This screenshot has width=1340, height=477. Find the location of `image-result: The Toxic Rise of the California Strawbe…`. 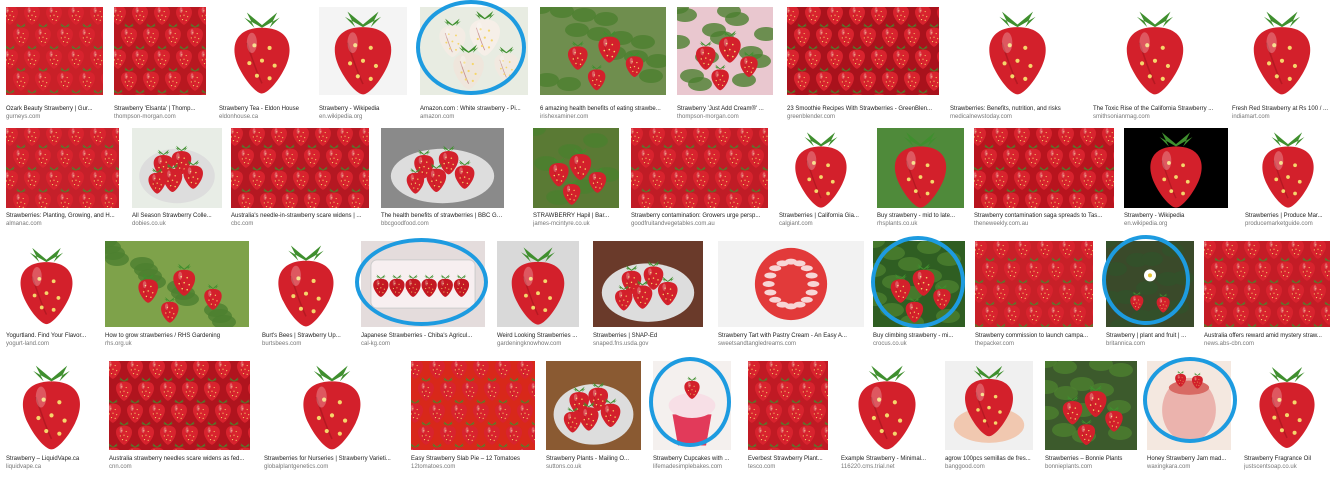

image-result: The Toxic Rise of the California Strawbe… is located at coordinates (1155, 65).